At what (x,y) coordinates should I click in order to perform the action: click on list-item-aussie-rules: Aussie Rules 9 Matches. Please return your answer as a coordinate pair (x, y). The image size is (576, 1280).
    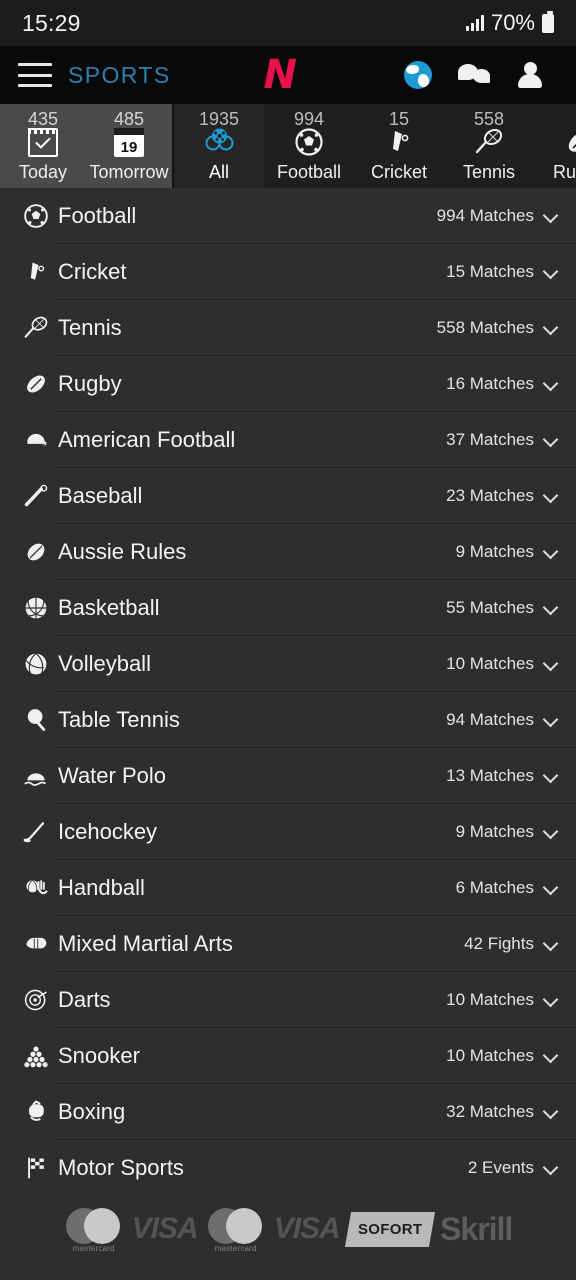
    Looking at the image, I should click on (288, 552).